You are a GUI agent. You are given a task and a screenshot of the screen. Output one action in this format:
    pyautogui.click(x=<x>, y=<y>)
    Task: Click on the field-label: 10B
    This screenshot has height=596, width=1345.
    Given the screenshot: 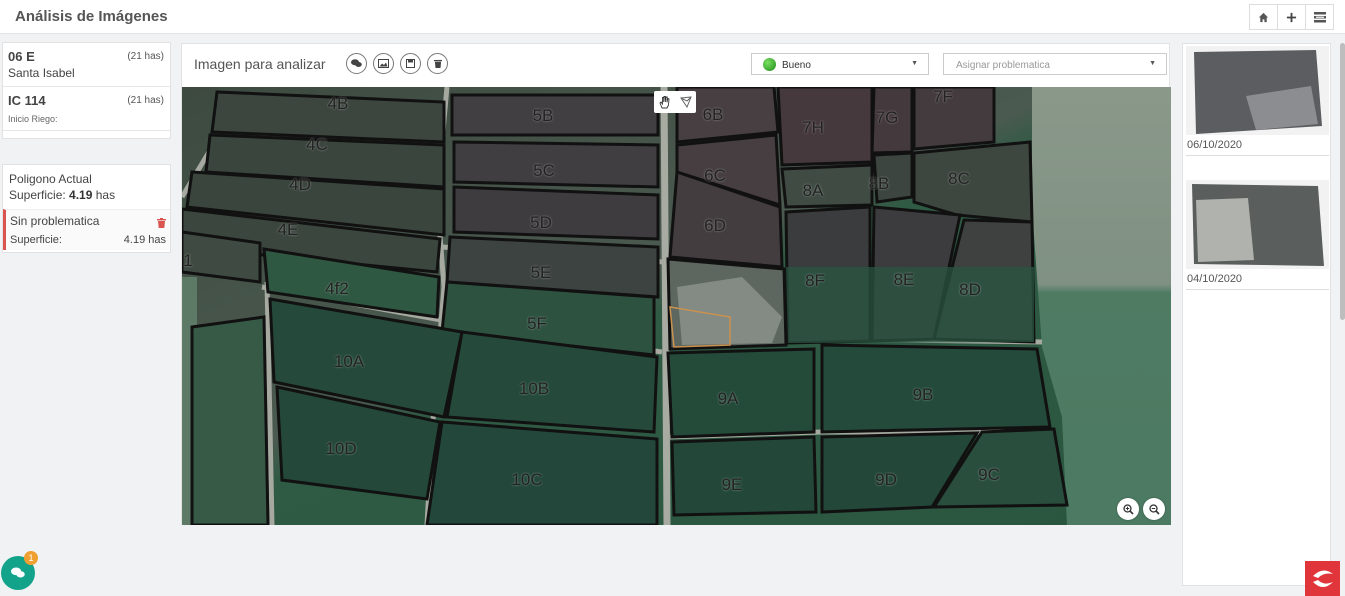 What is the action you would take?
    pyautogui.click(x=534, y=388)
    